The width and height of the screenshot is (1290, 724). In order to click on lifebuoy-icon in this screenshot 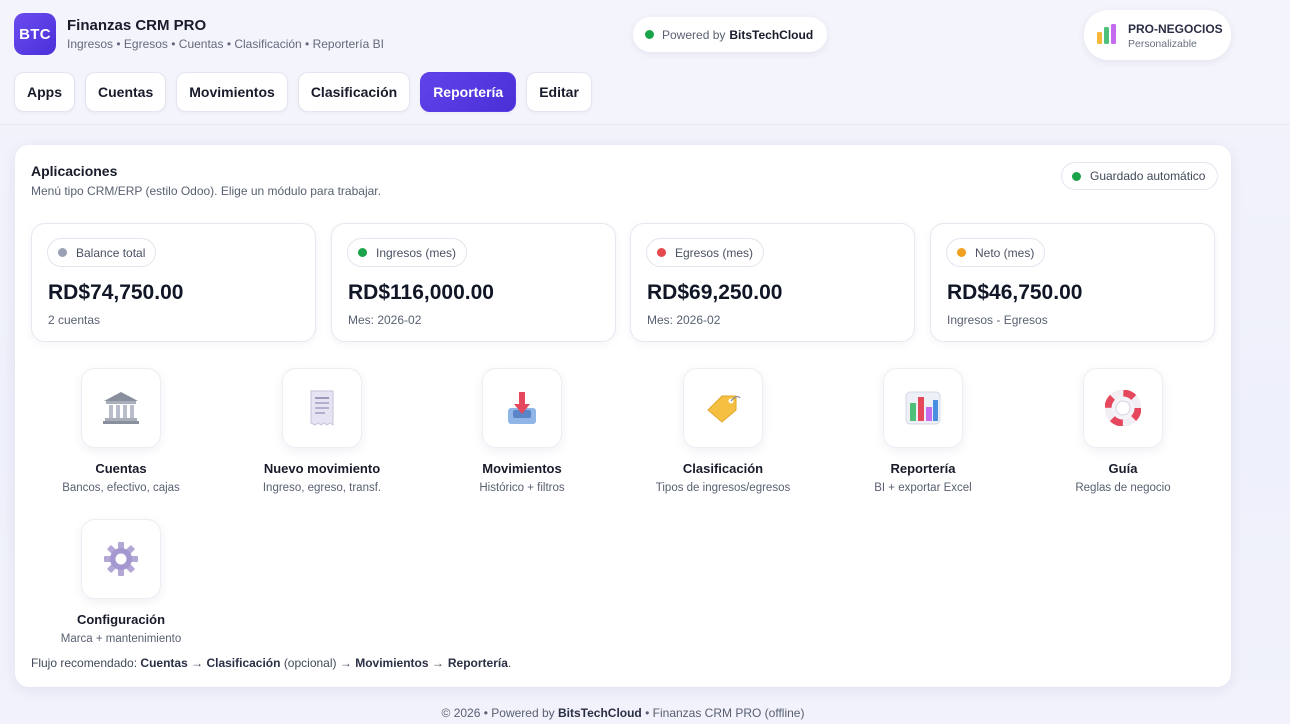, I will do `click(1123, 408)`.